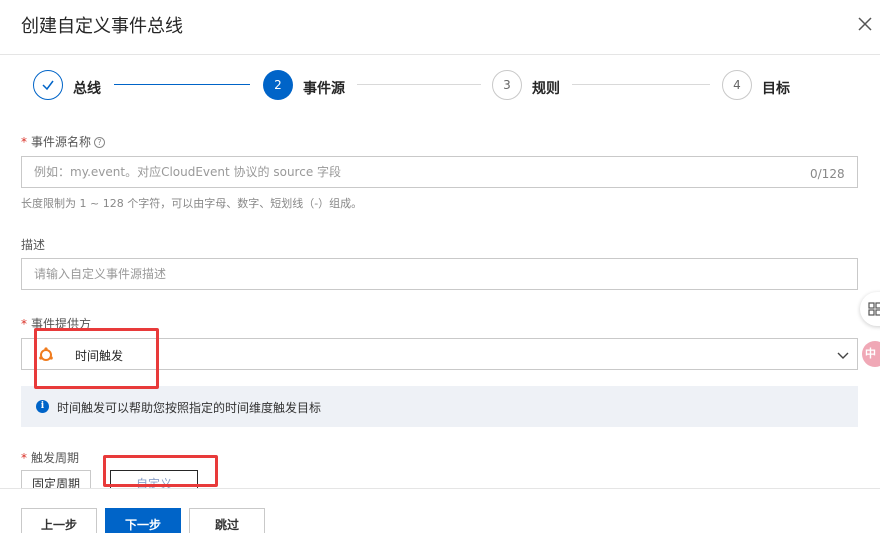 Image resolution: width=880 pixels, height=533 pixels. I want to click on source-name-input, so click(439, 172).